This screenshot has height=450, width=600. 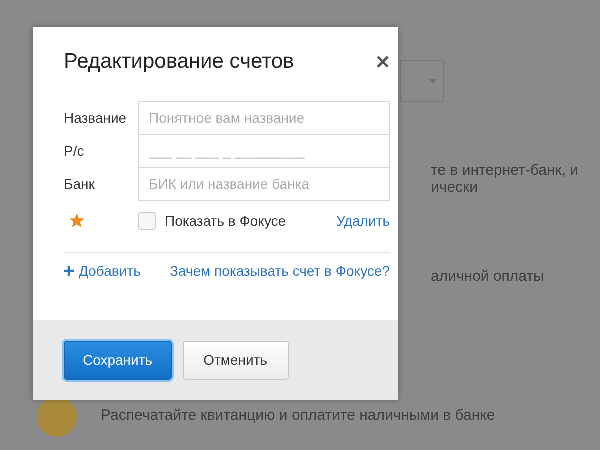 What do you see at coordinates (80, 184) in the screenshot?
I see `field-label: Банк` at bounding box center [80, 184].